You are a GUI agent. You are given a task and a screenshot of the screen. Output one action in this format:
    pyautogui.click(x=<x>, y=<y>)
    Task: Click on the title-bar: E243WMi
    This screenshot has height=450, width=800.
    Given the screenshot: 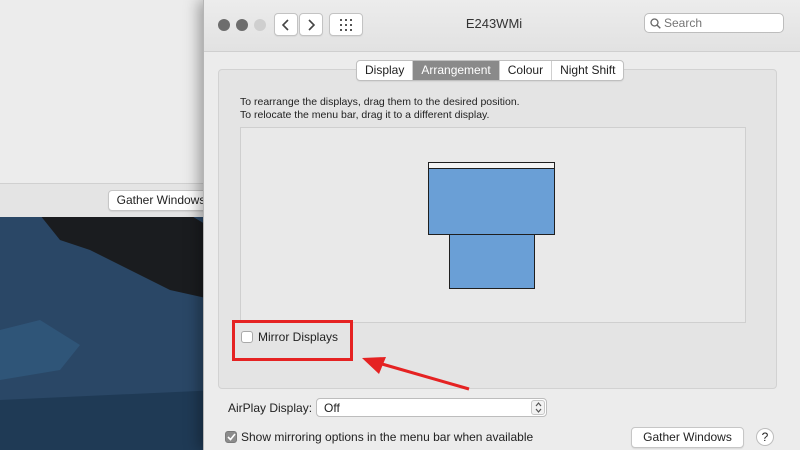 What is the action you would take?
    pyautogui.click(x=502, y=26)
    